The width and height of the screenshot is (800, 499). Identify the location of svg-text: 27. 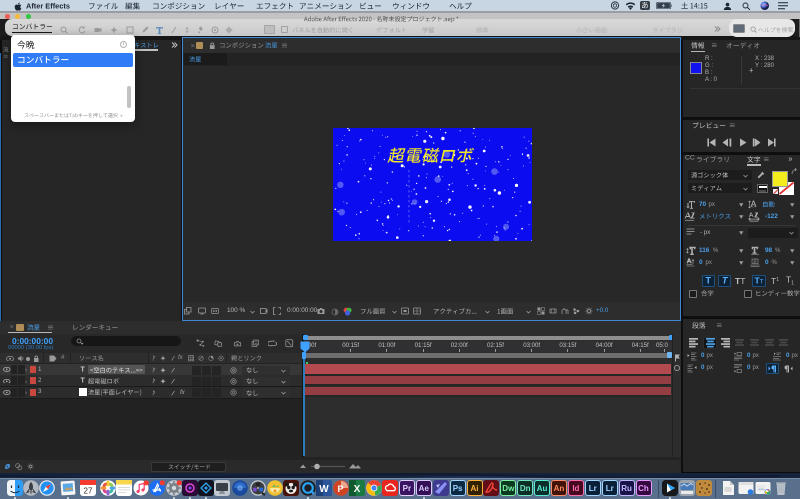
(88, 491).